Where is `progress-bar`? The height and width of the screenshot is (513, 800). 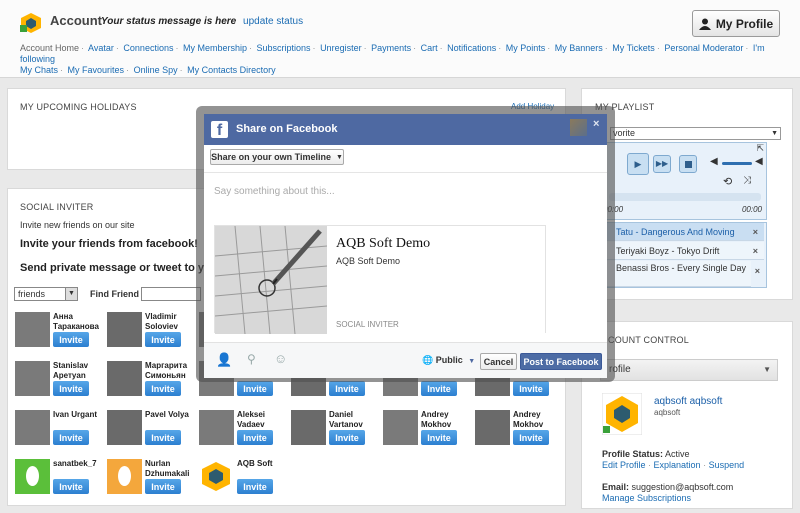
progress-bar is located at coordinates (685, 197).